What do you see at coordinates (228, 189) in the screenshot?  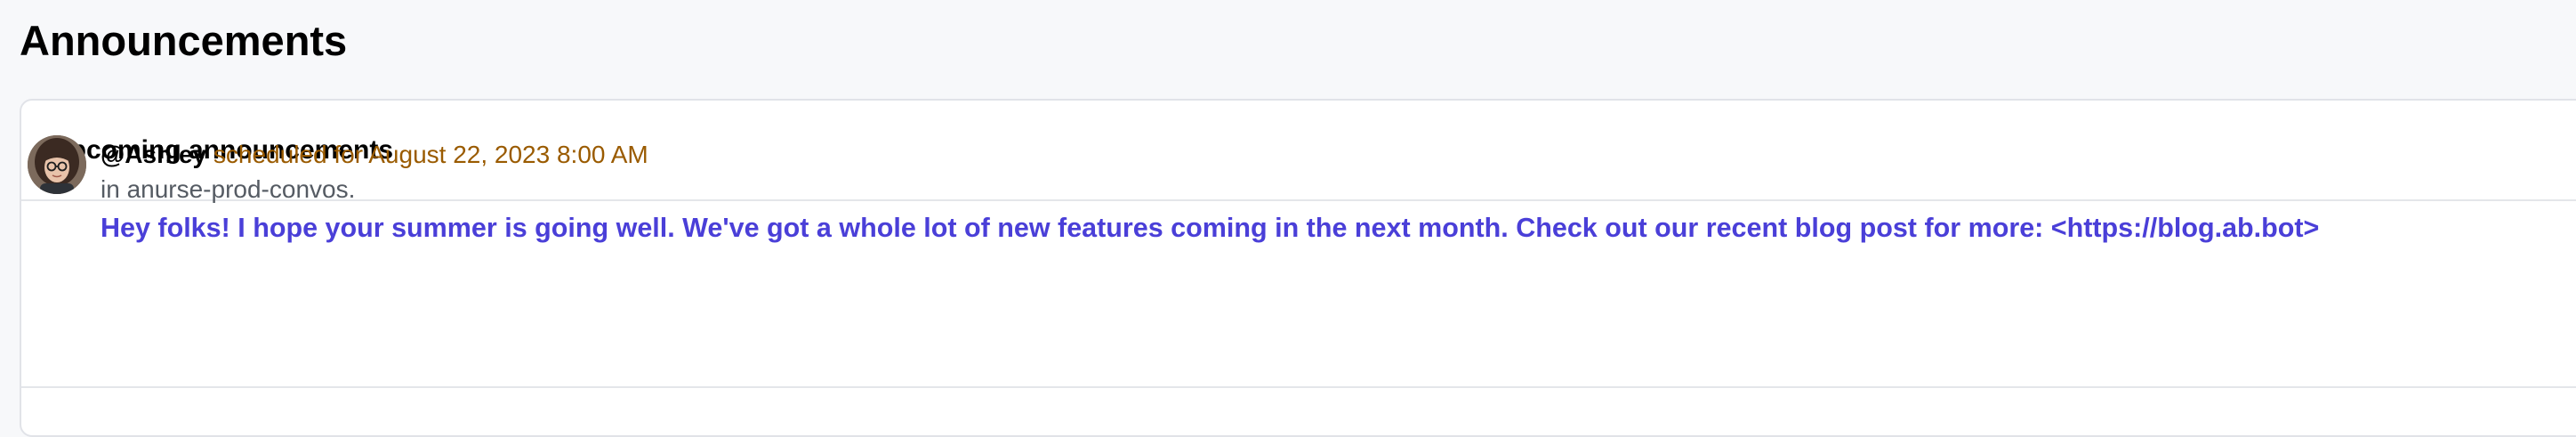 I see `channel-text: in anurse-prod-convos.` at bounding box center [228, 189].